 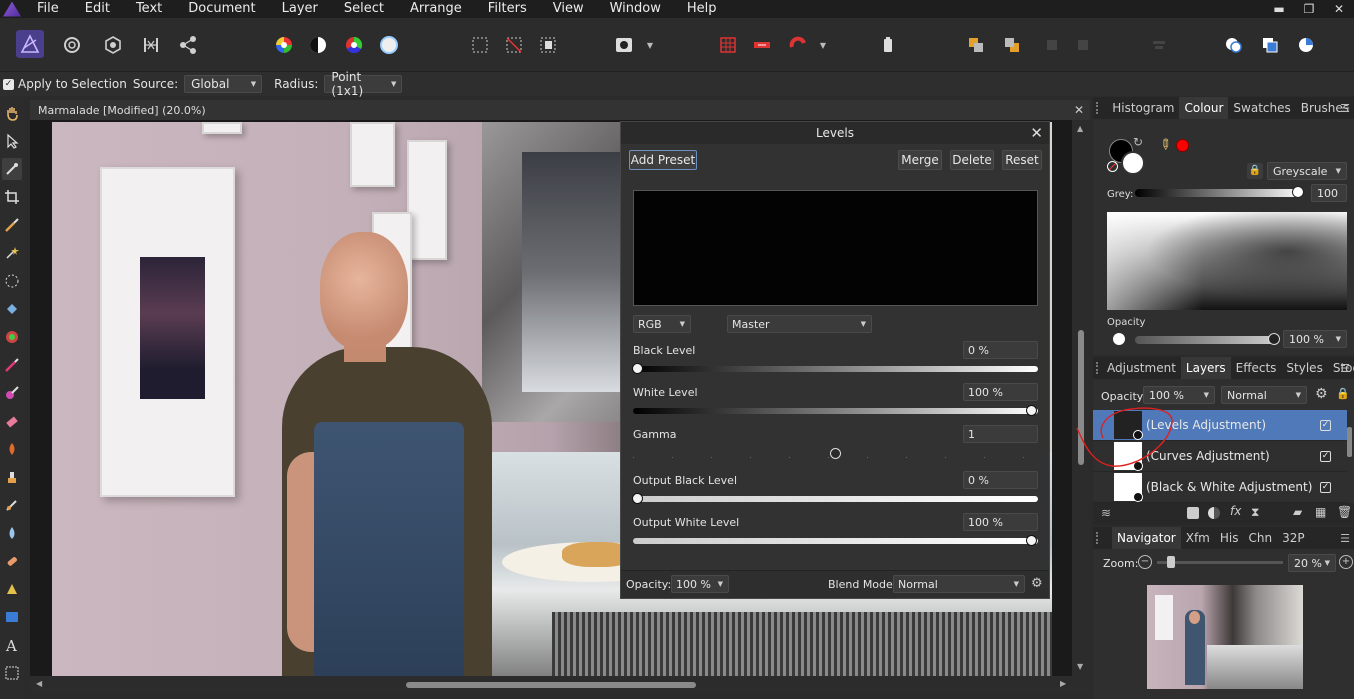 What do you see at coordinates (12, 365) in the screenshot?
I see `paint-brush-icon` at bounding box center [12, 365].